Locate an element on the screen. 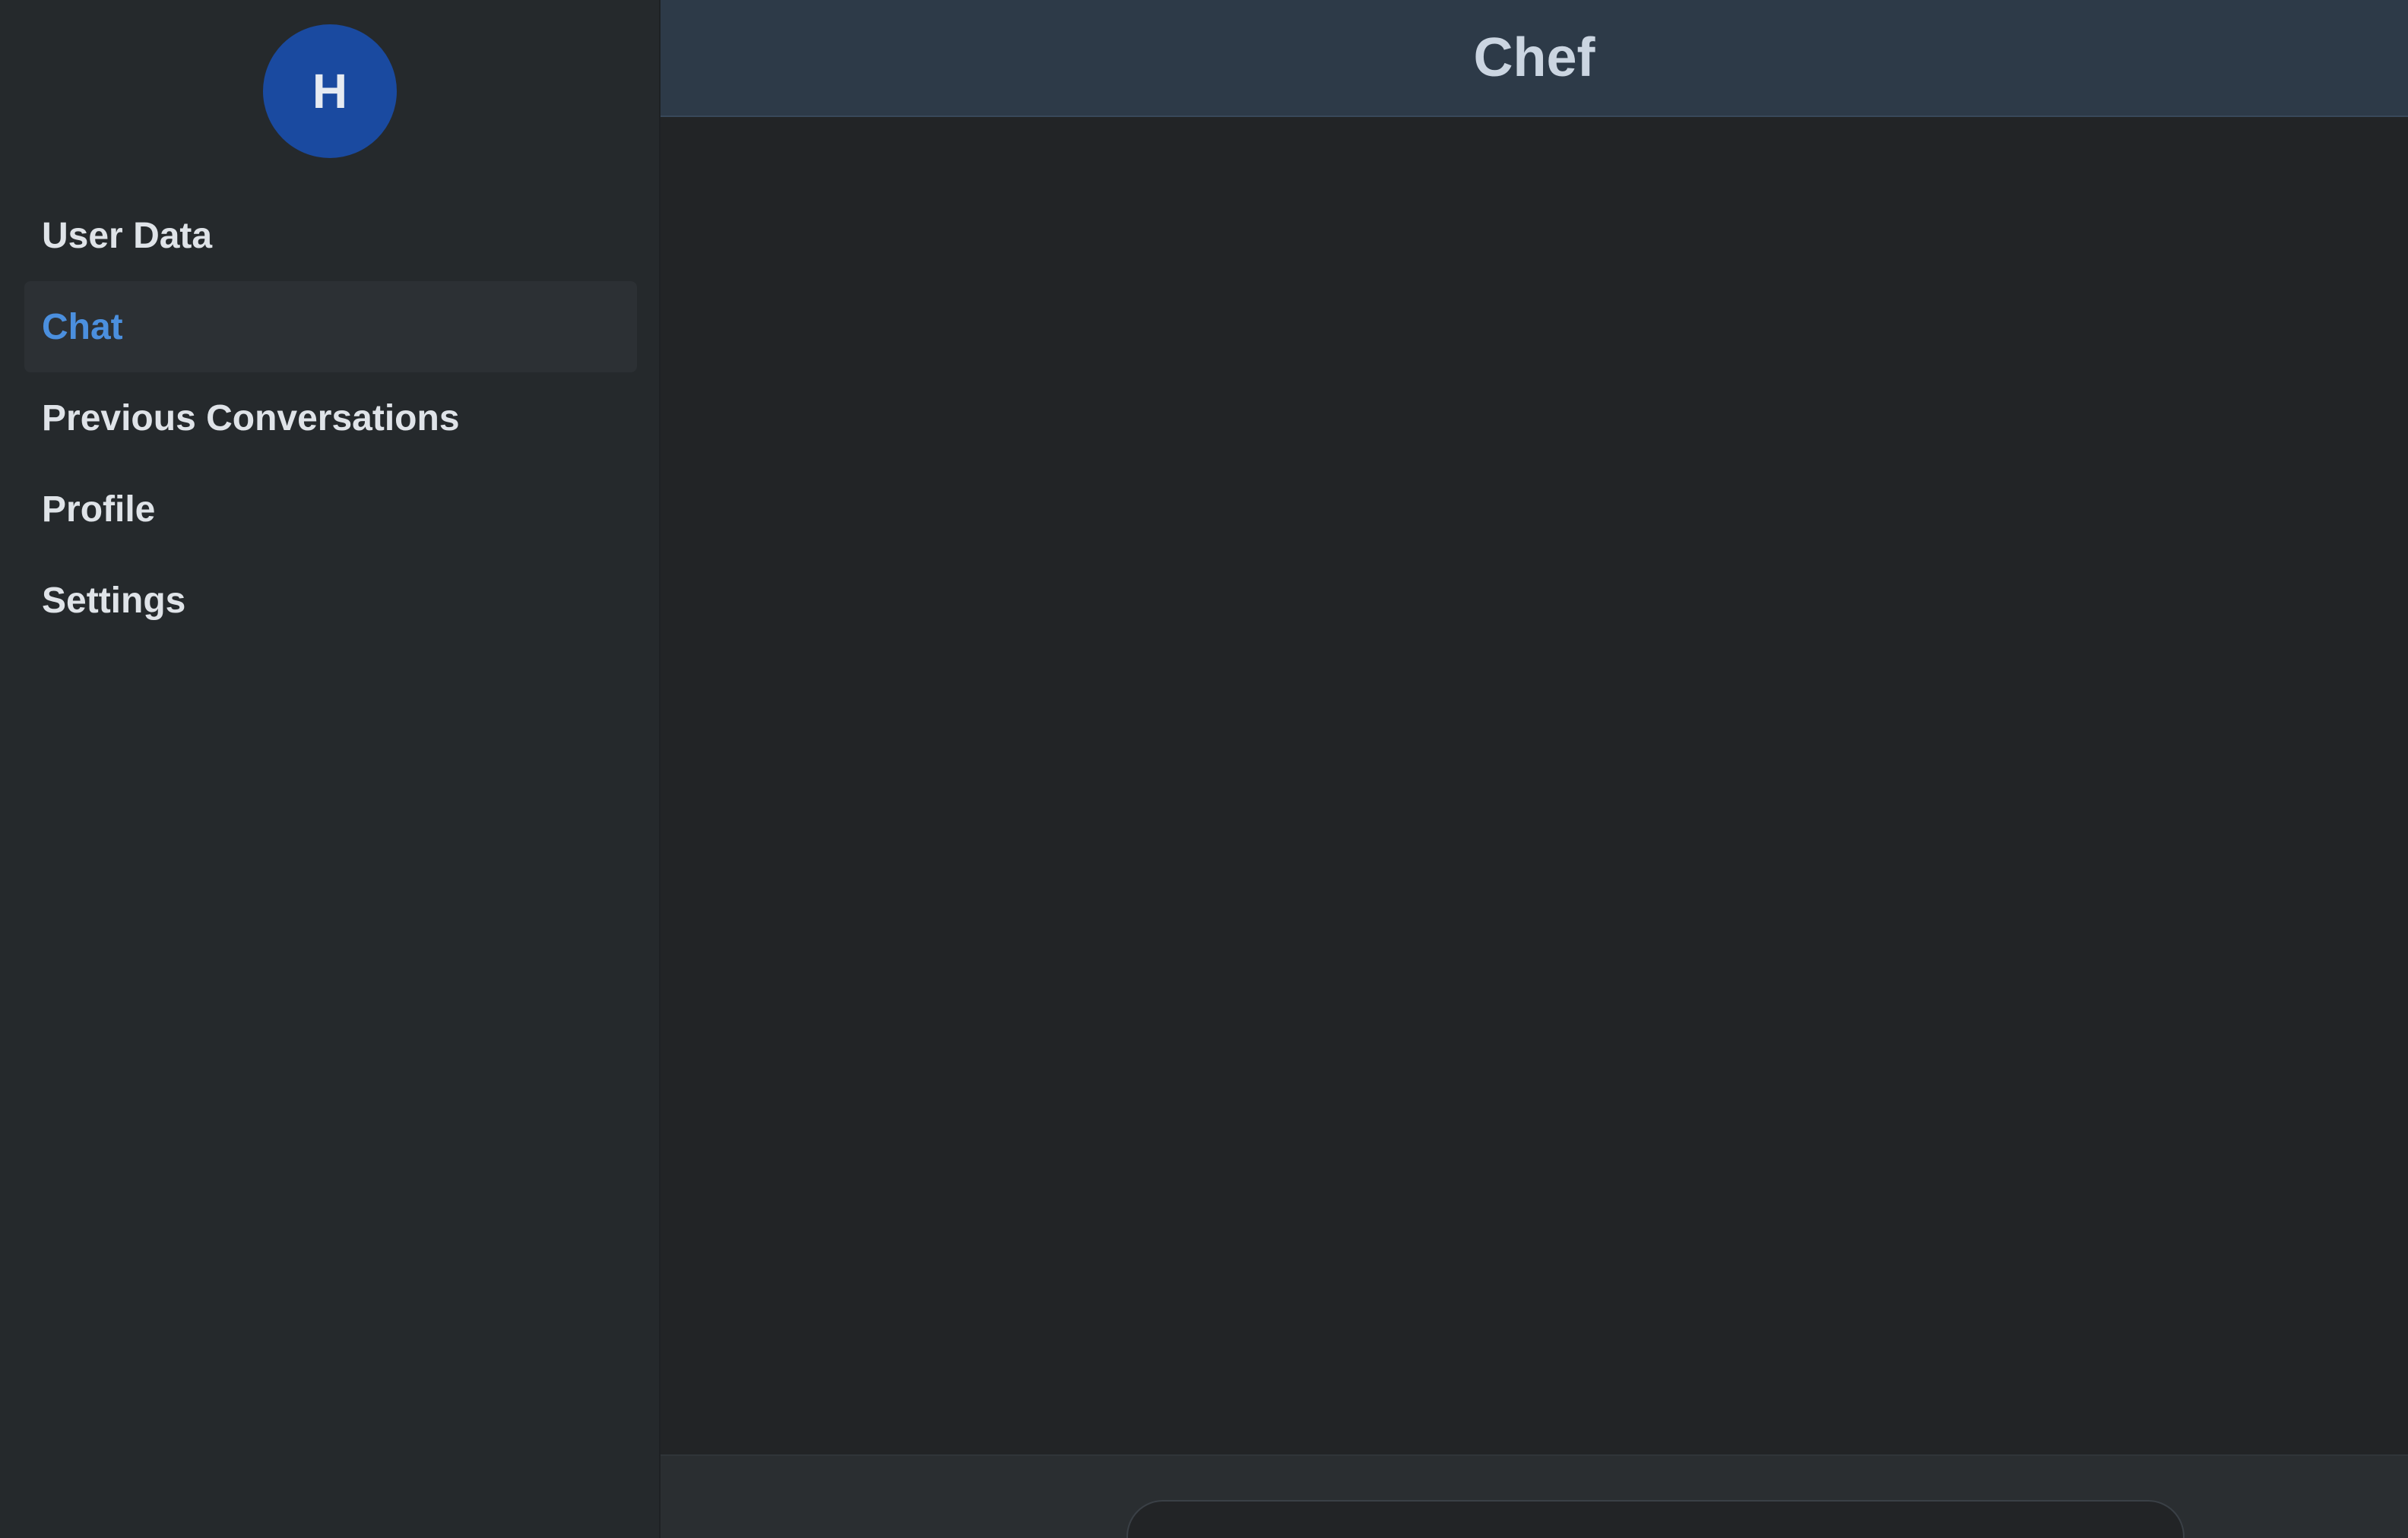 This screenshot has height=1538, width=2408. sidebar-item-label: Previous Conversations is located at coordinates (251, 418).